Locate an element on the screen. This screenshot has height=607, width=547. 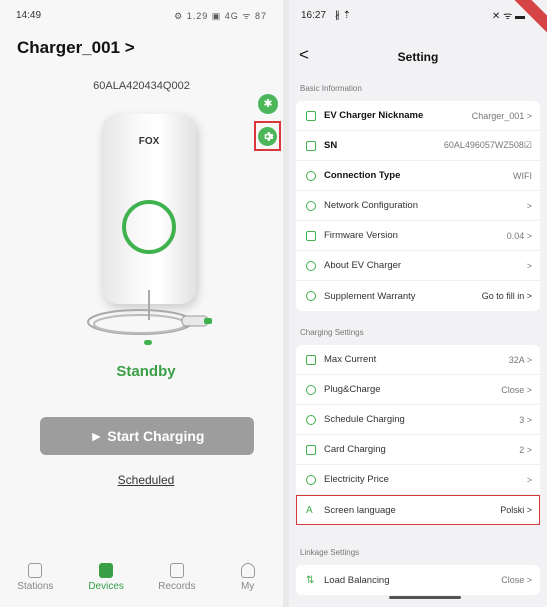
row-label: Supplement Warranty is located at coordinates (370, 296).